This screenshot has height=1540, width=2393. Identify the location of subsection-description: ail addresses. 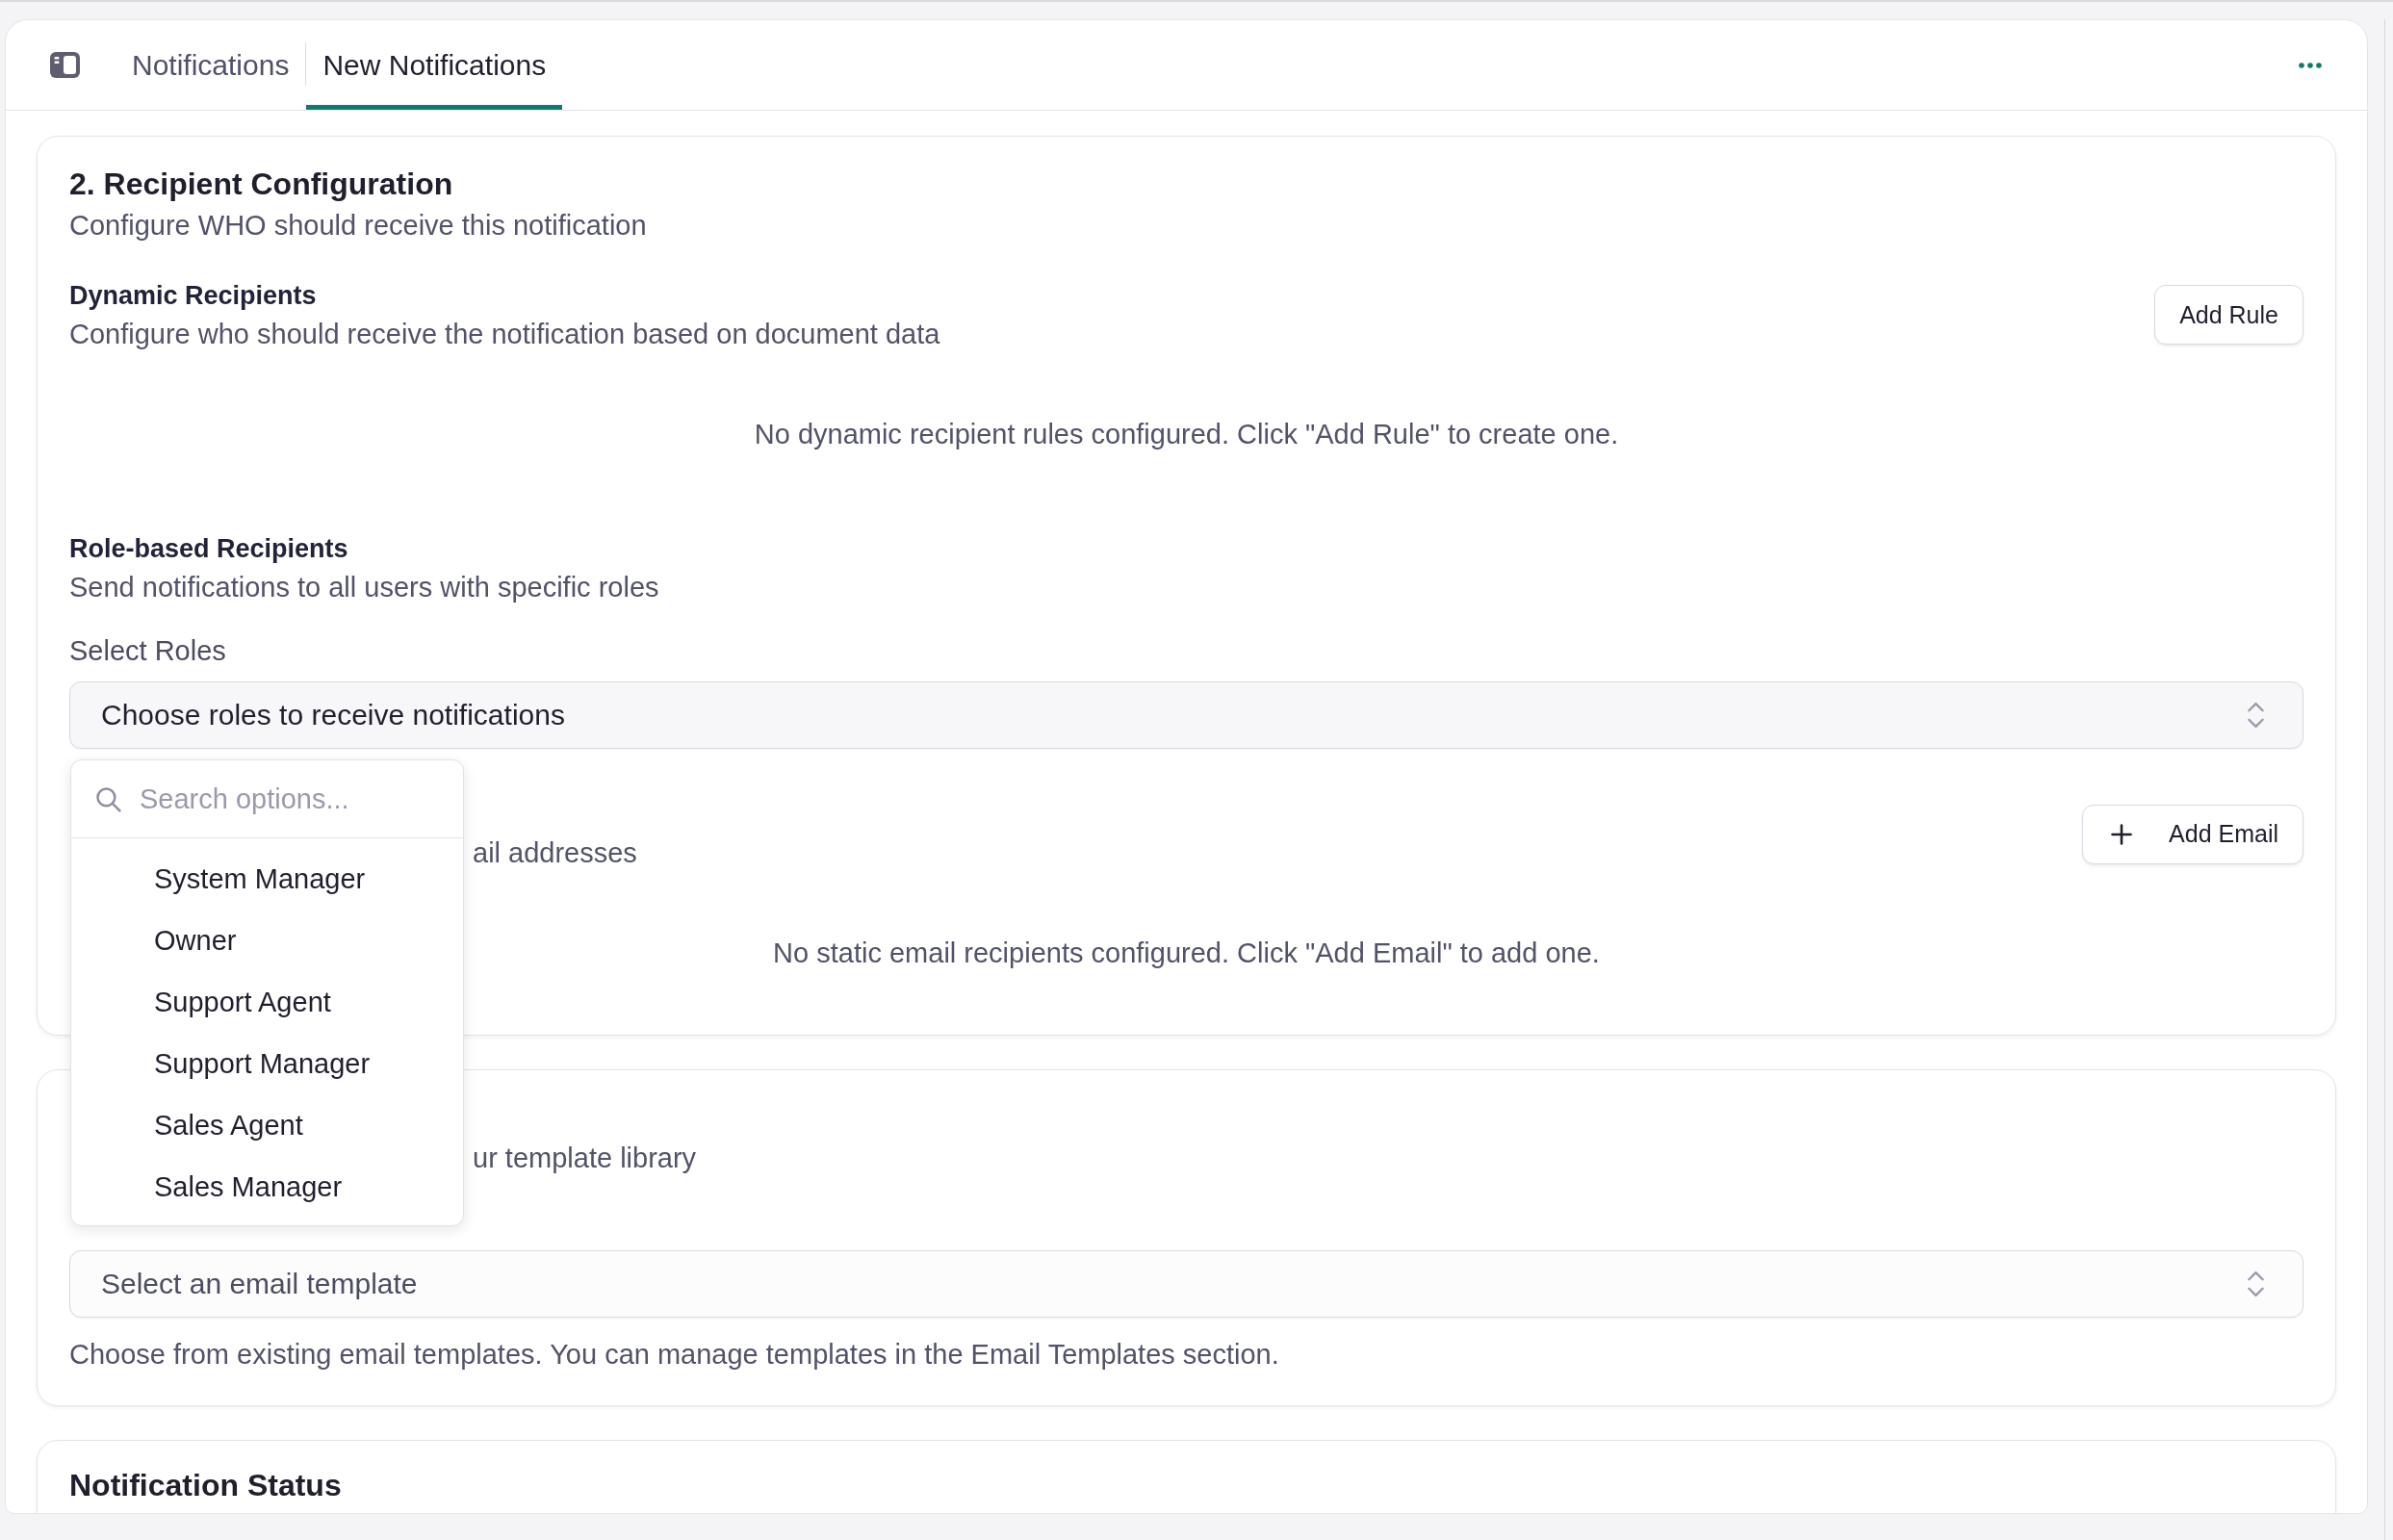
(555, 853).